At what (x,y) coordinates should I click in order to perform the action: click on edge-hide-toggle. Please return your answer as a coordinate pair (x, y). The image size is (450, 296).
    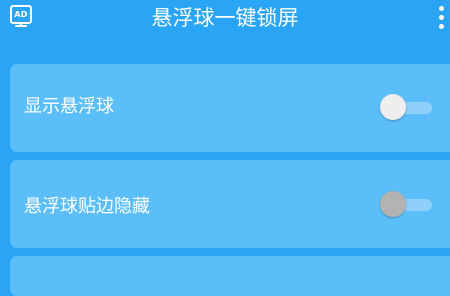
    Looking at the image, I should click on (408, 204).